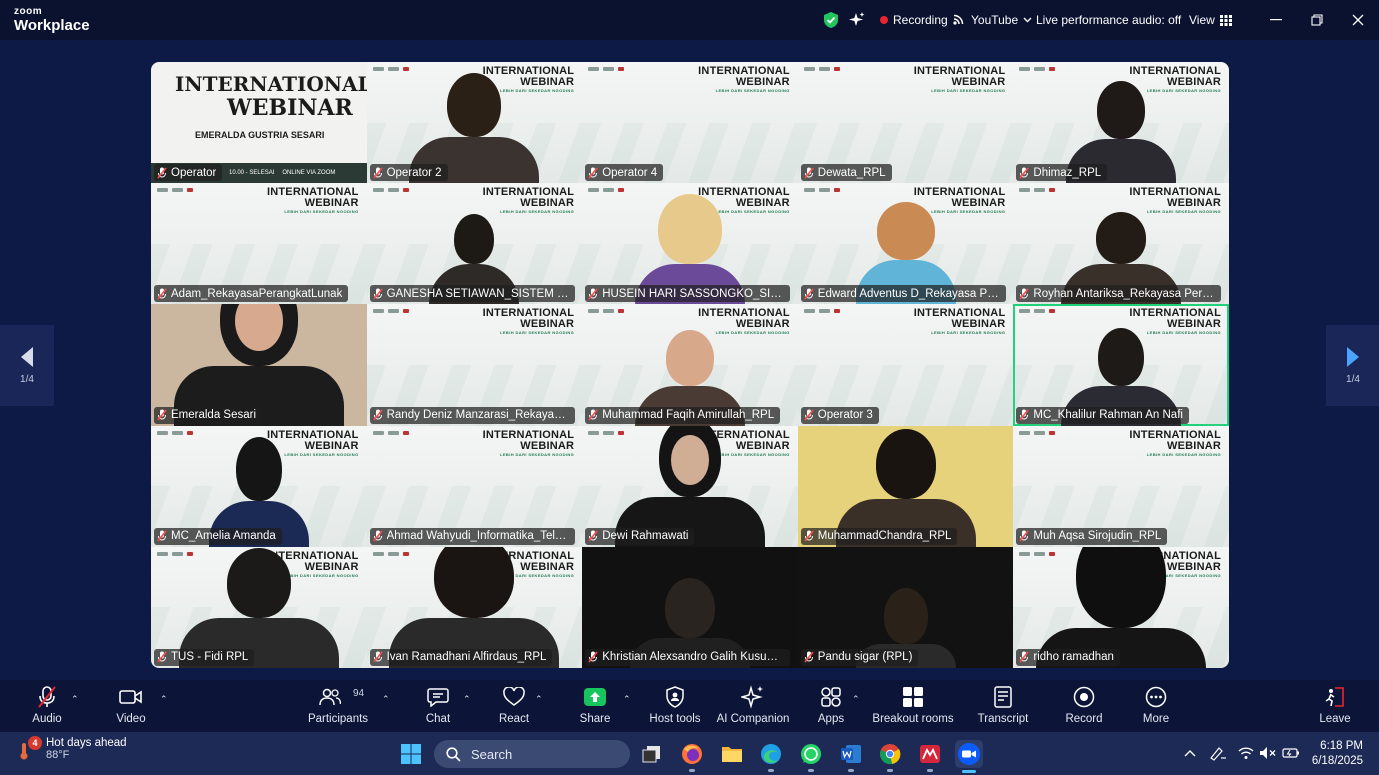 The width and height of the screenshot is (1379, 775). What do you see at coordinates (851, 756) in the screenshot?
I see `word-icon` at bounding box center [851, 756].